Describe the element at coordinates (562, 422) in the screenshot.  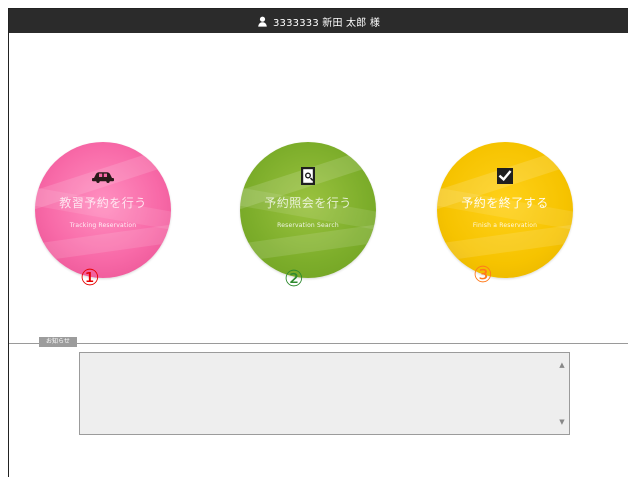
I see `chevron-down-icon: ▼` at that location.